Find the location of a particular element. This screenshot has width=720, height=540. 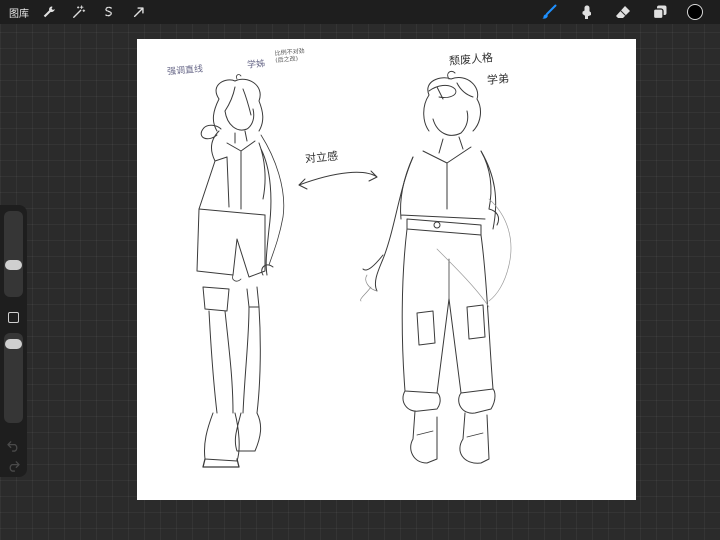

transform-arrow-icon is located at coordinates (139, 12).